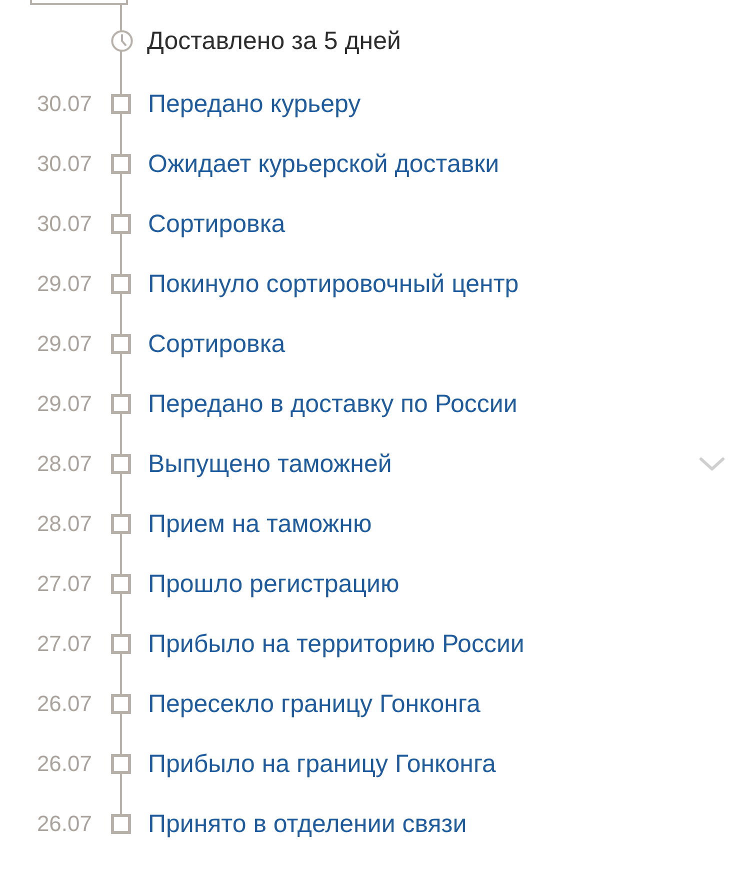 The image size is (750, 892). I want to click on event-status: Выпущено таможней, so click(270, 464).